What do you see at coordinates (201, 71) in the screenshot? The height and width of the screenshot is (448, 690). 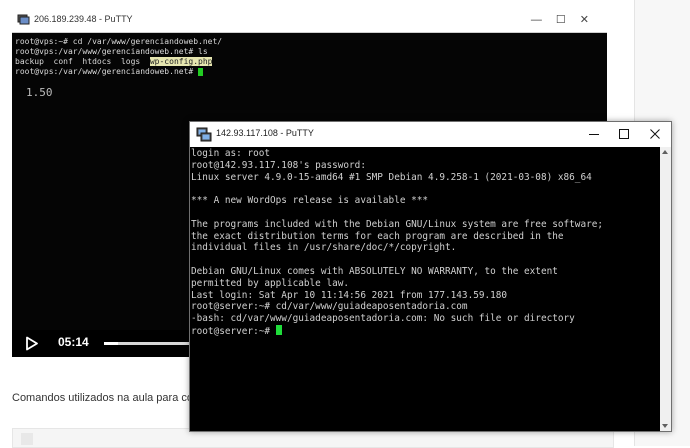 I see `bg-cursor` at bounding box center [201, 71].